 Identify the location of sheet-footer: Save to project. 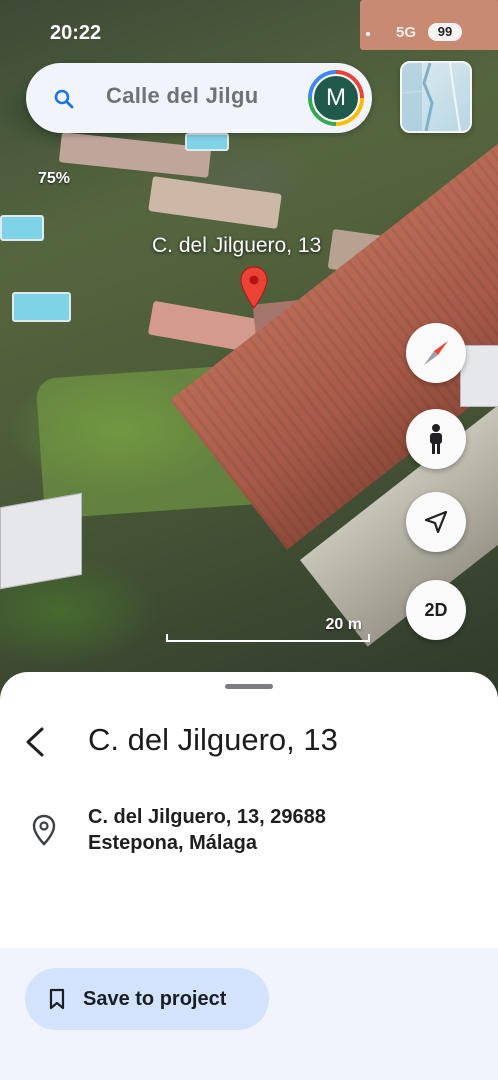
(249, 1014).